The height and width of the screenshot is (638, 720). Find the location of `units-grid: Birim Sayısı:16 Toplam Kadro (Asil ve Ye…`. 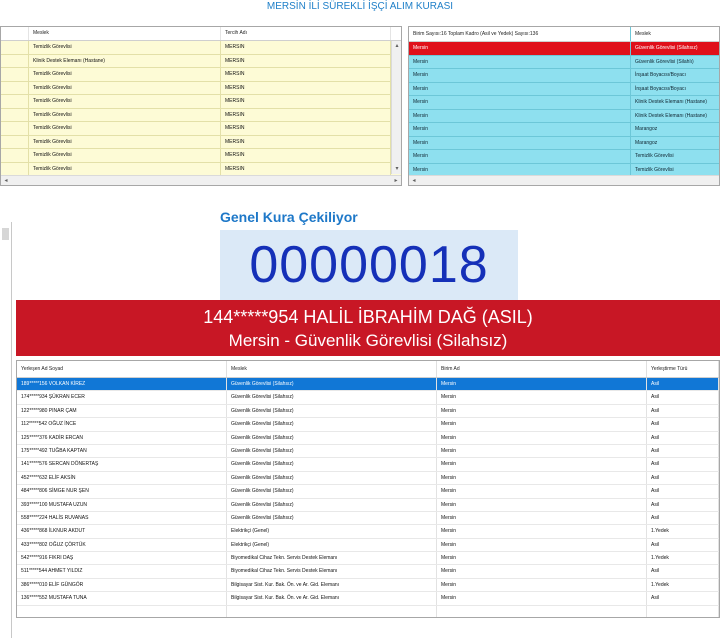

units-grid: Birim Sayısı:16 Toplam Kadro (Asil ve Ye… is located at coordinates (564, 106).